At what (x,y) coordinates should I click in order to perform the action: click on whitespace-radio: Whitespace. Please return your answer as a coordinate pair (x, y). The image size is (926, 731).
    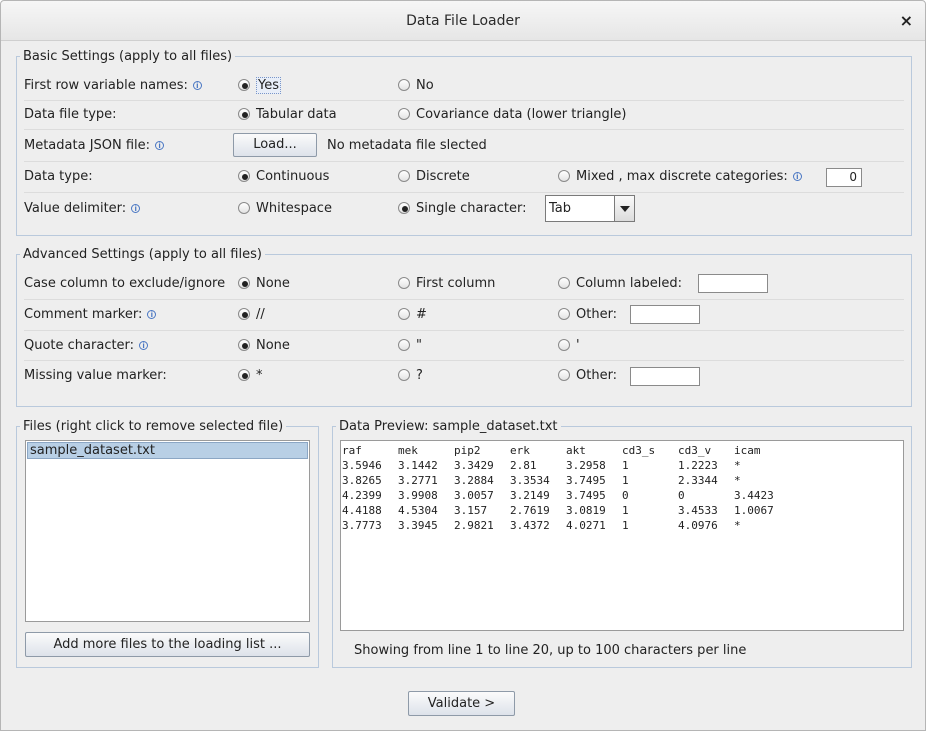
    Looking at the image, I should click on (285, 209).